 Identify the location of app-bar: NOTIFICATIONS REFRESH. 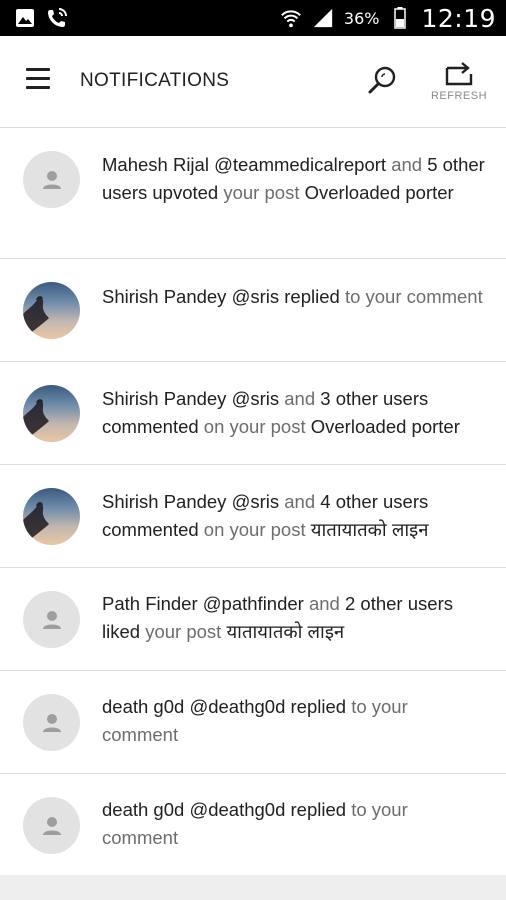
(253, 82).